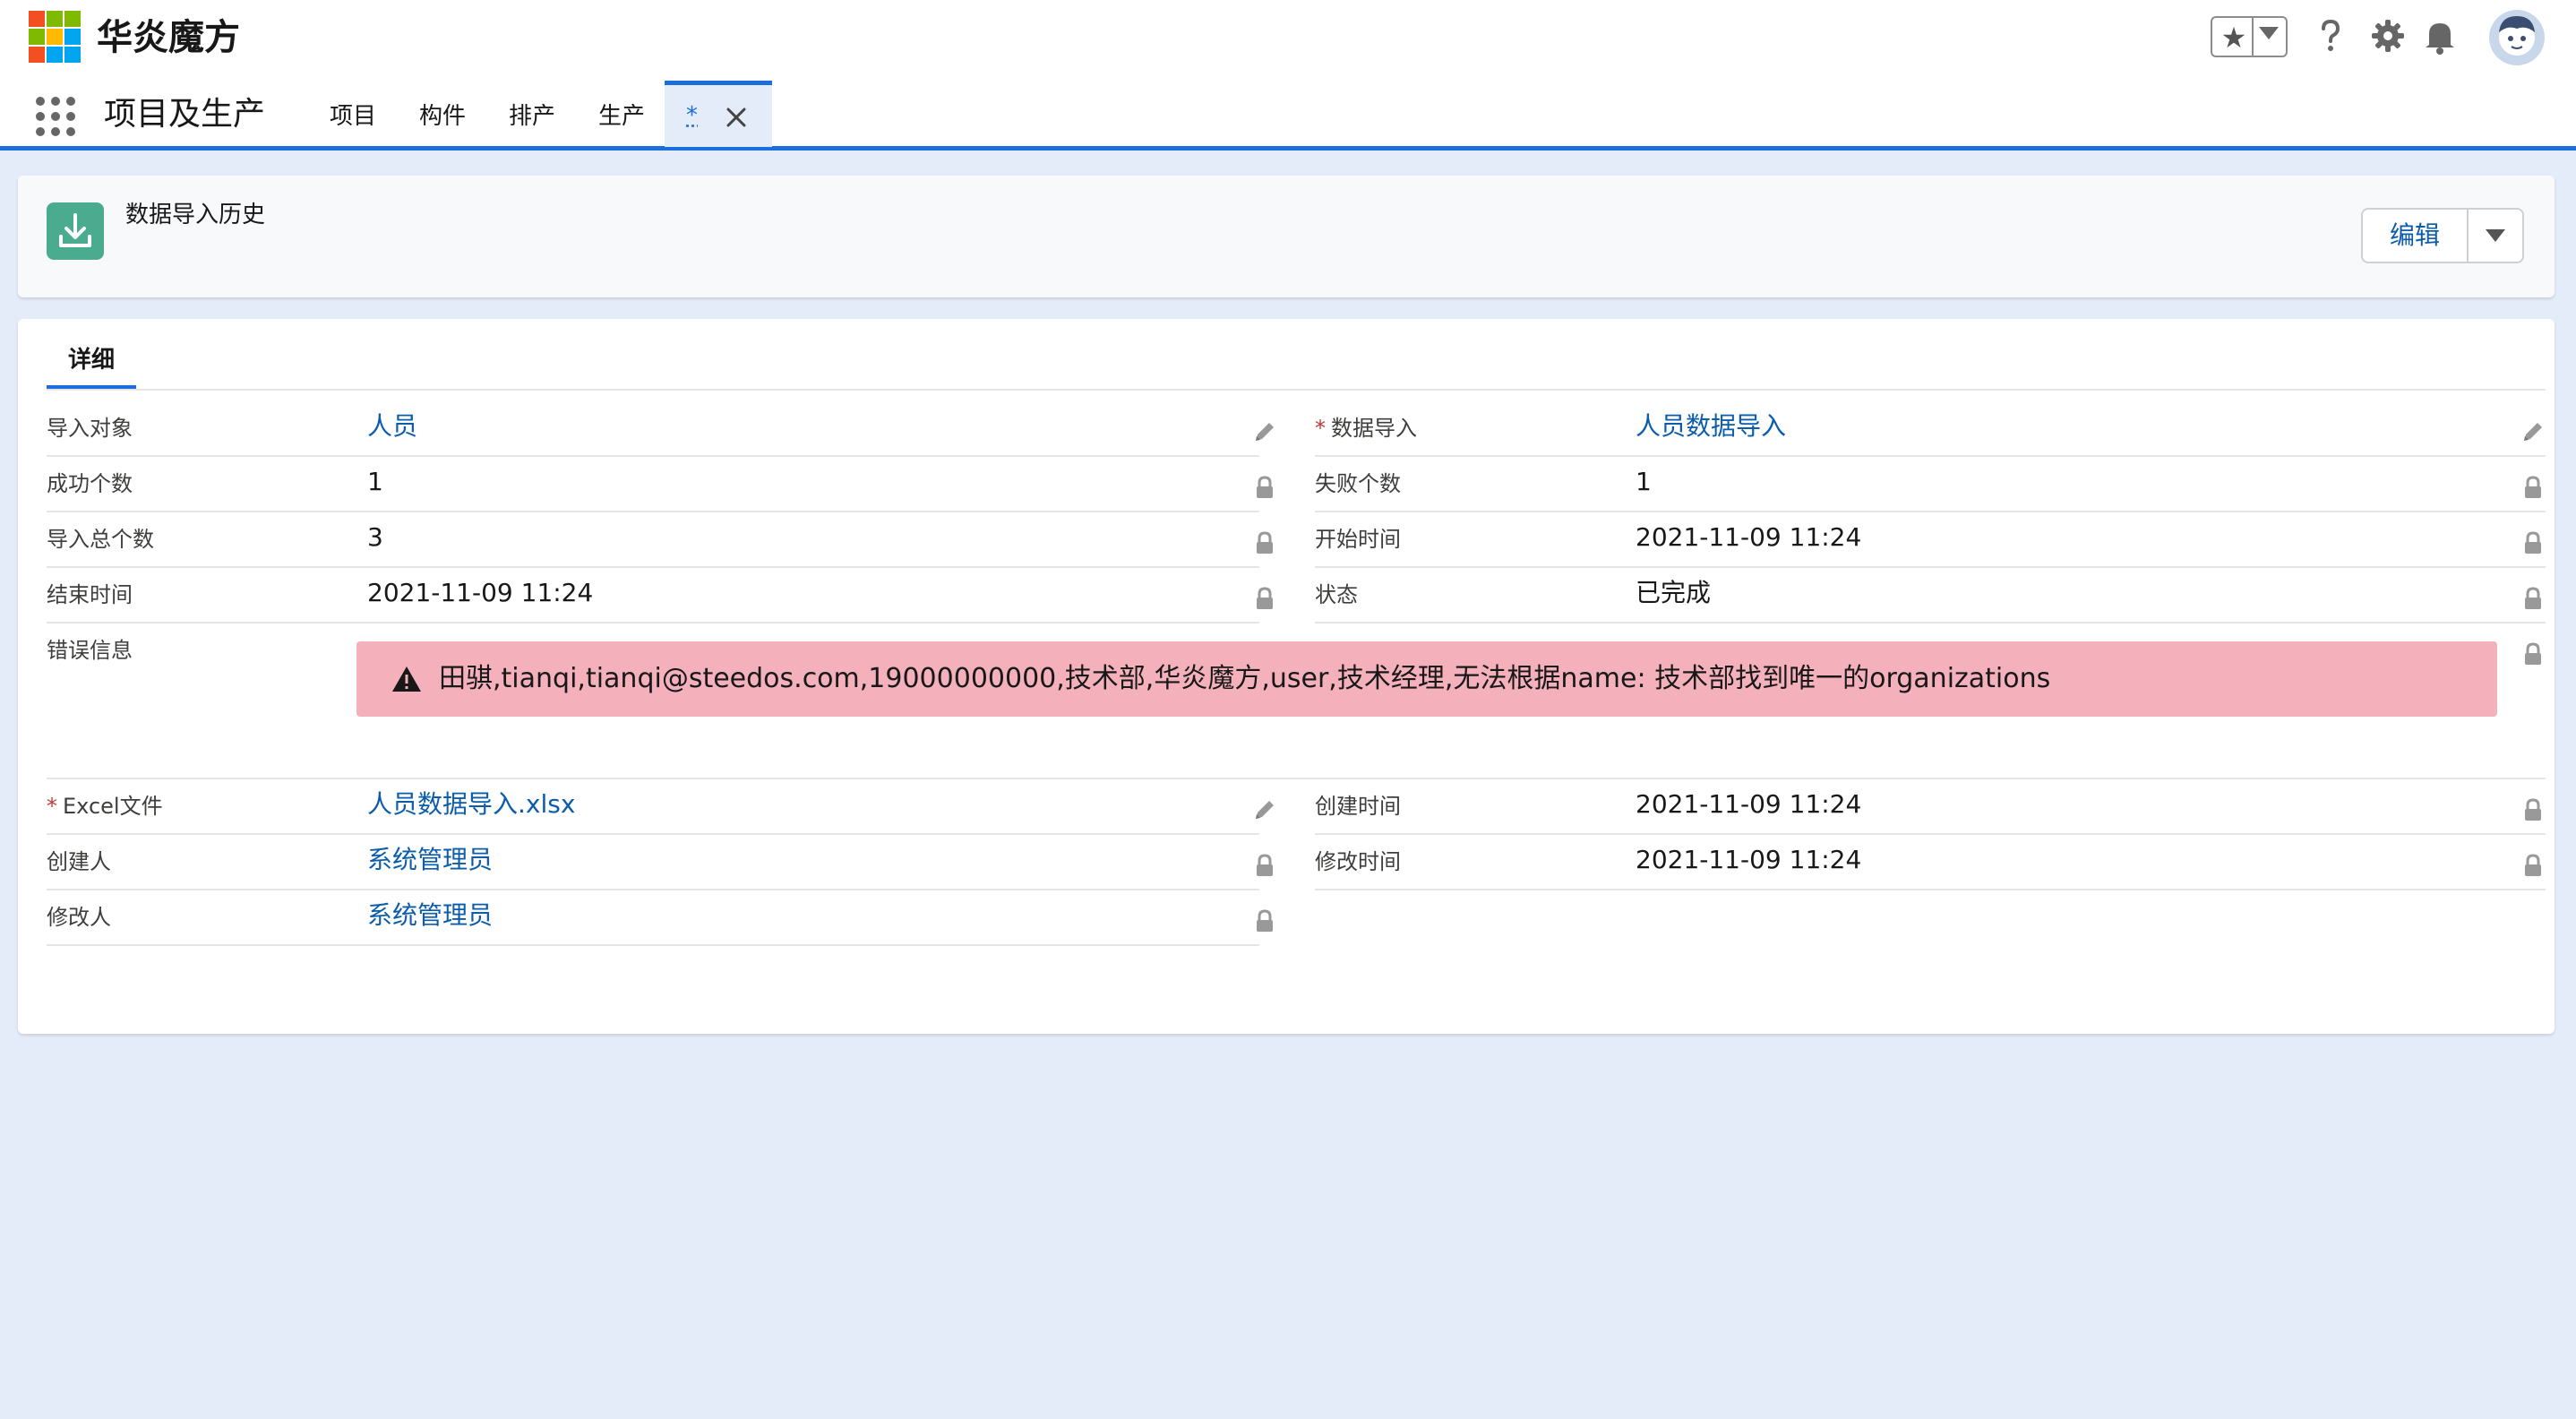 This screenshot has height=1419, width=2576. I want to click on field-value: 3, so click(375, 537).